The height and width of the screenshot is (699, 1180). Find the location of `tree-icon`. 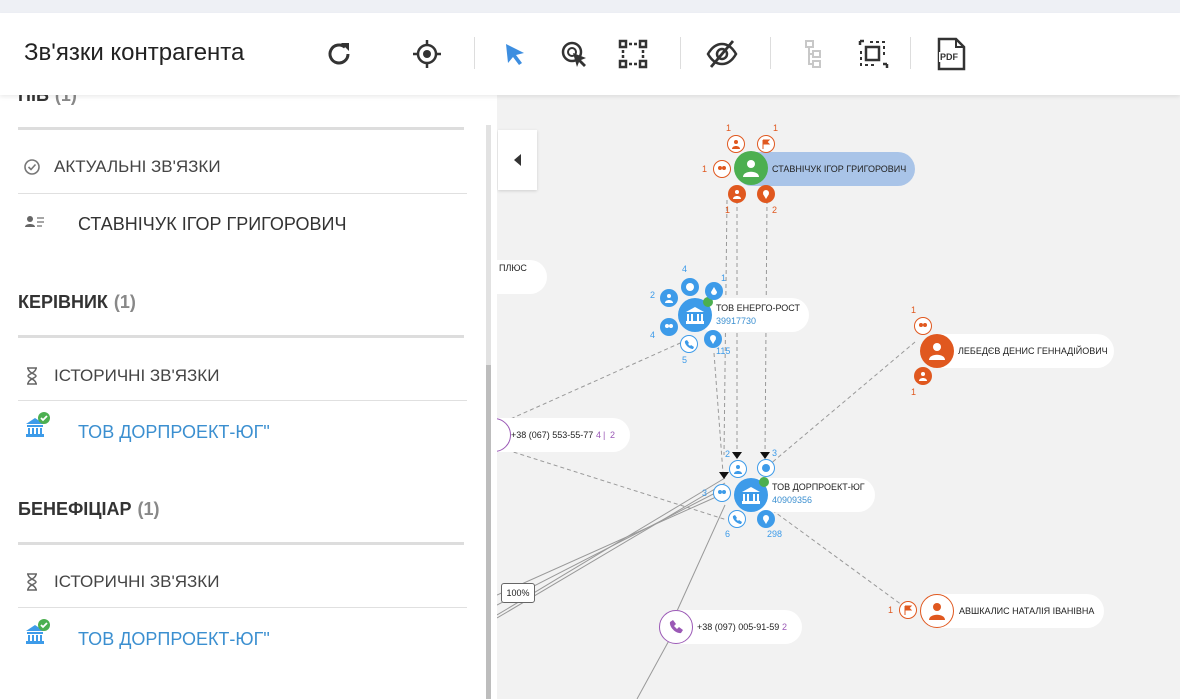

tree-icon is located at coordinates (813, 54).